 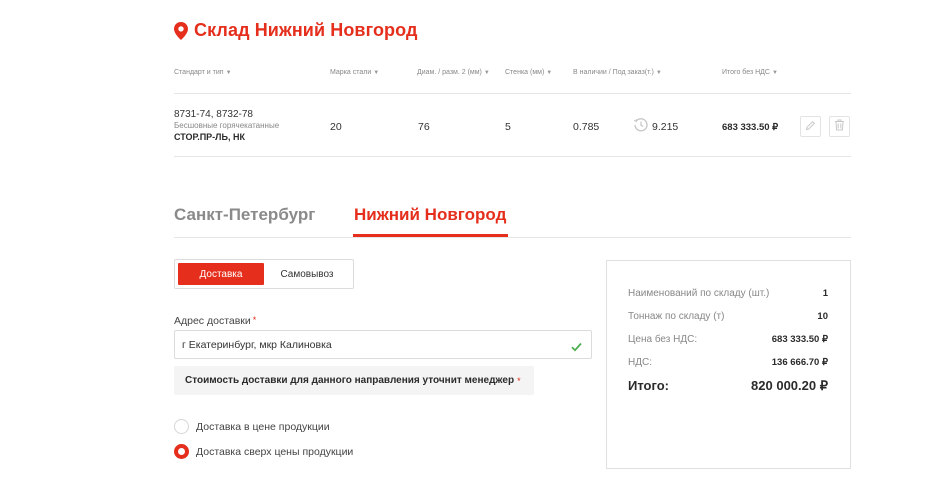 I want to click on radio-label: Доставка в цене продукции, so click(x=263, y=426).